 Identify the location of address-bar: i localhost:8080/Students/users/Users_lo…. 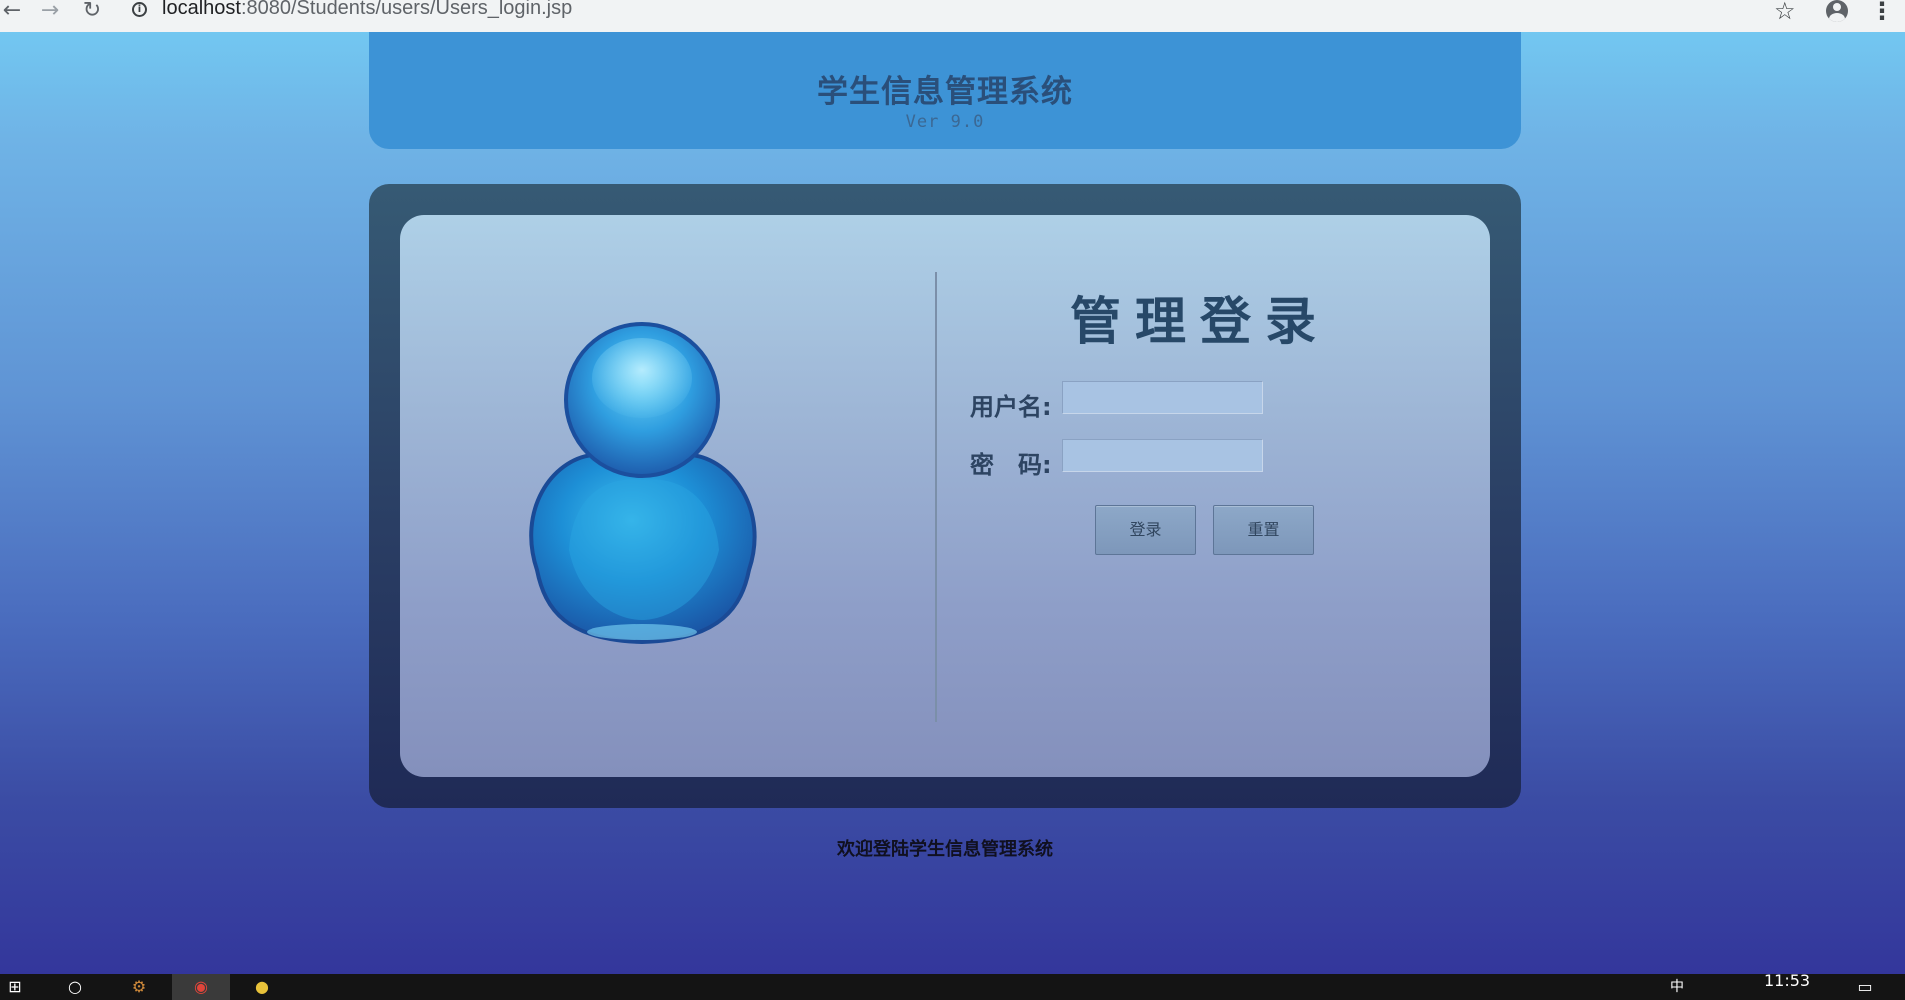
(972, 12).